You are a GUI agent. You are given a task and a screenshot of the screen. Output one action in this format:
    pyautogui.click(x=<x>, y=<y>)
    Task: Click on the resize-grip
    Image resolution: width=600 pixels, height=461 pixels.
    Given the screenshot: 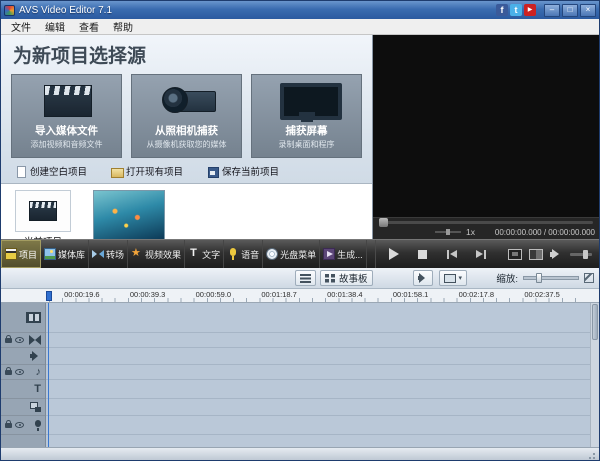 What is the action you would take?
    pyautogui.click(x=590, y=454)
    